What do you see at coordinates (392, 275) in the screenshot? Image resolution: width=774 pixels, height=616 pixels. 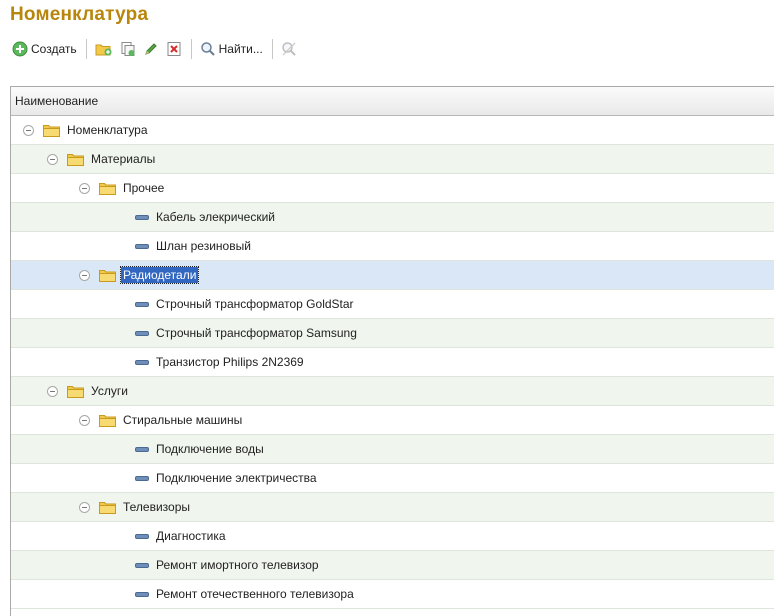 I see `tree-row-folder: Радиодетали` at bounding box center [392, 275].